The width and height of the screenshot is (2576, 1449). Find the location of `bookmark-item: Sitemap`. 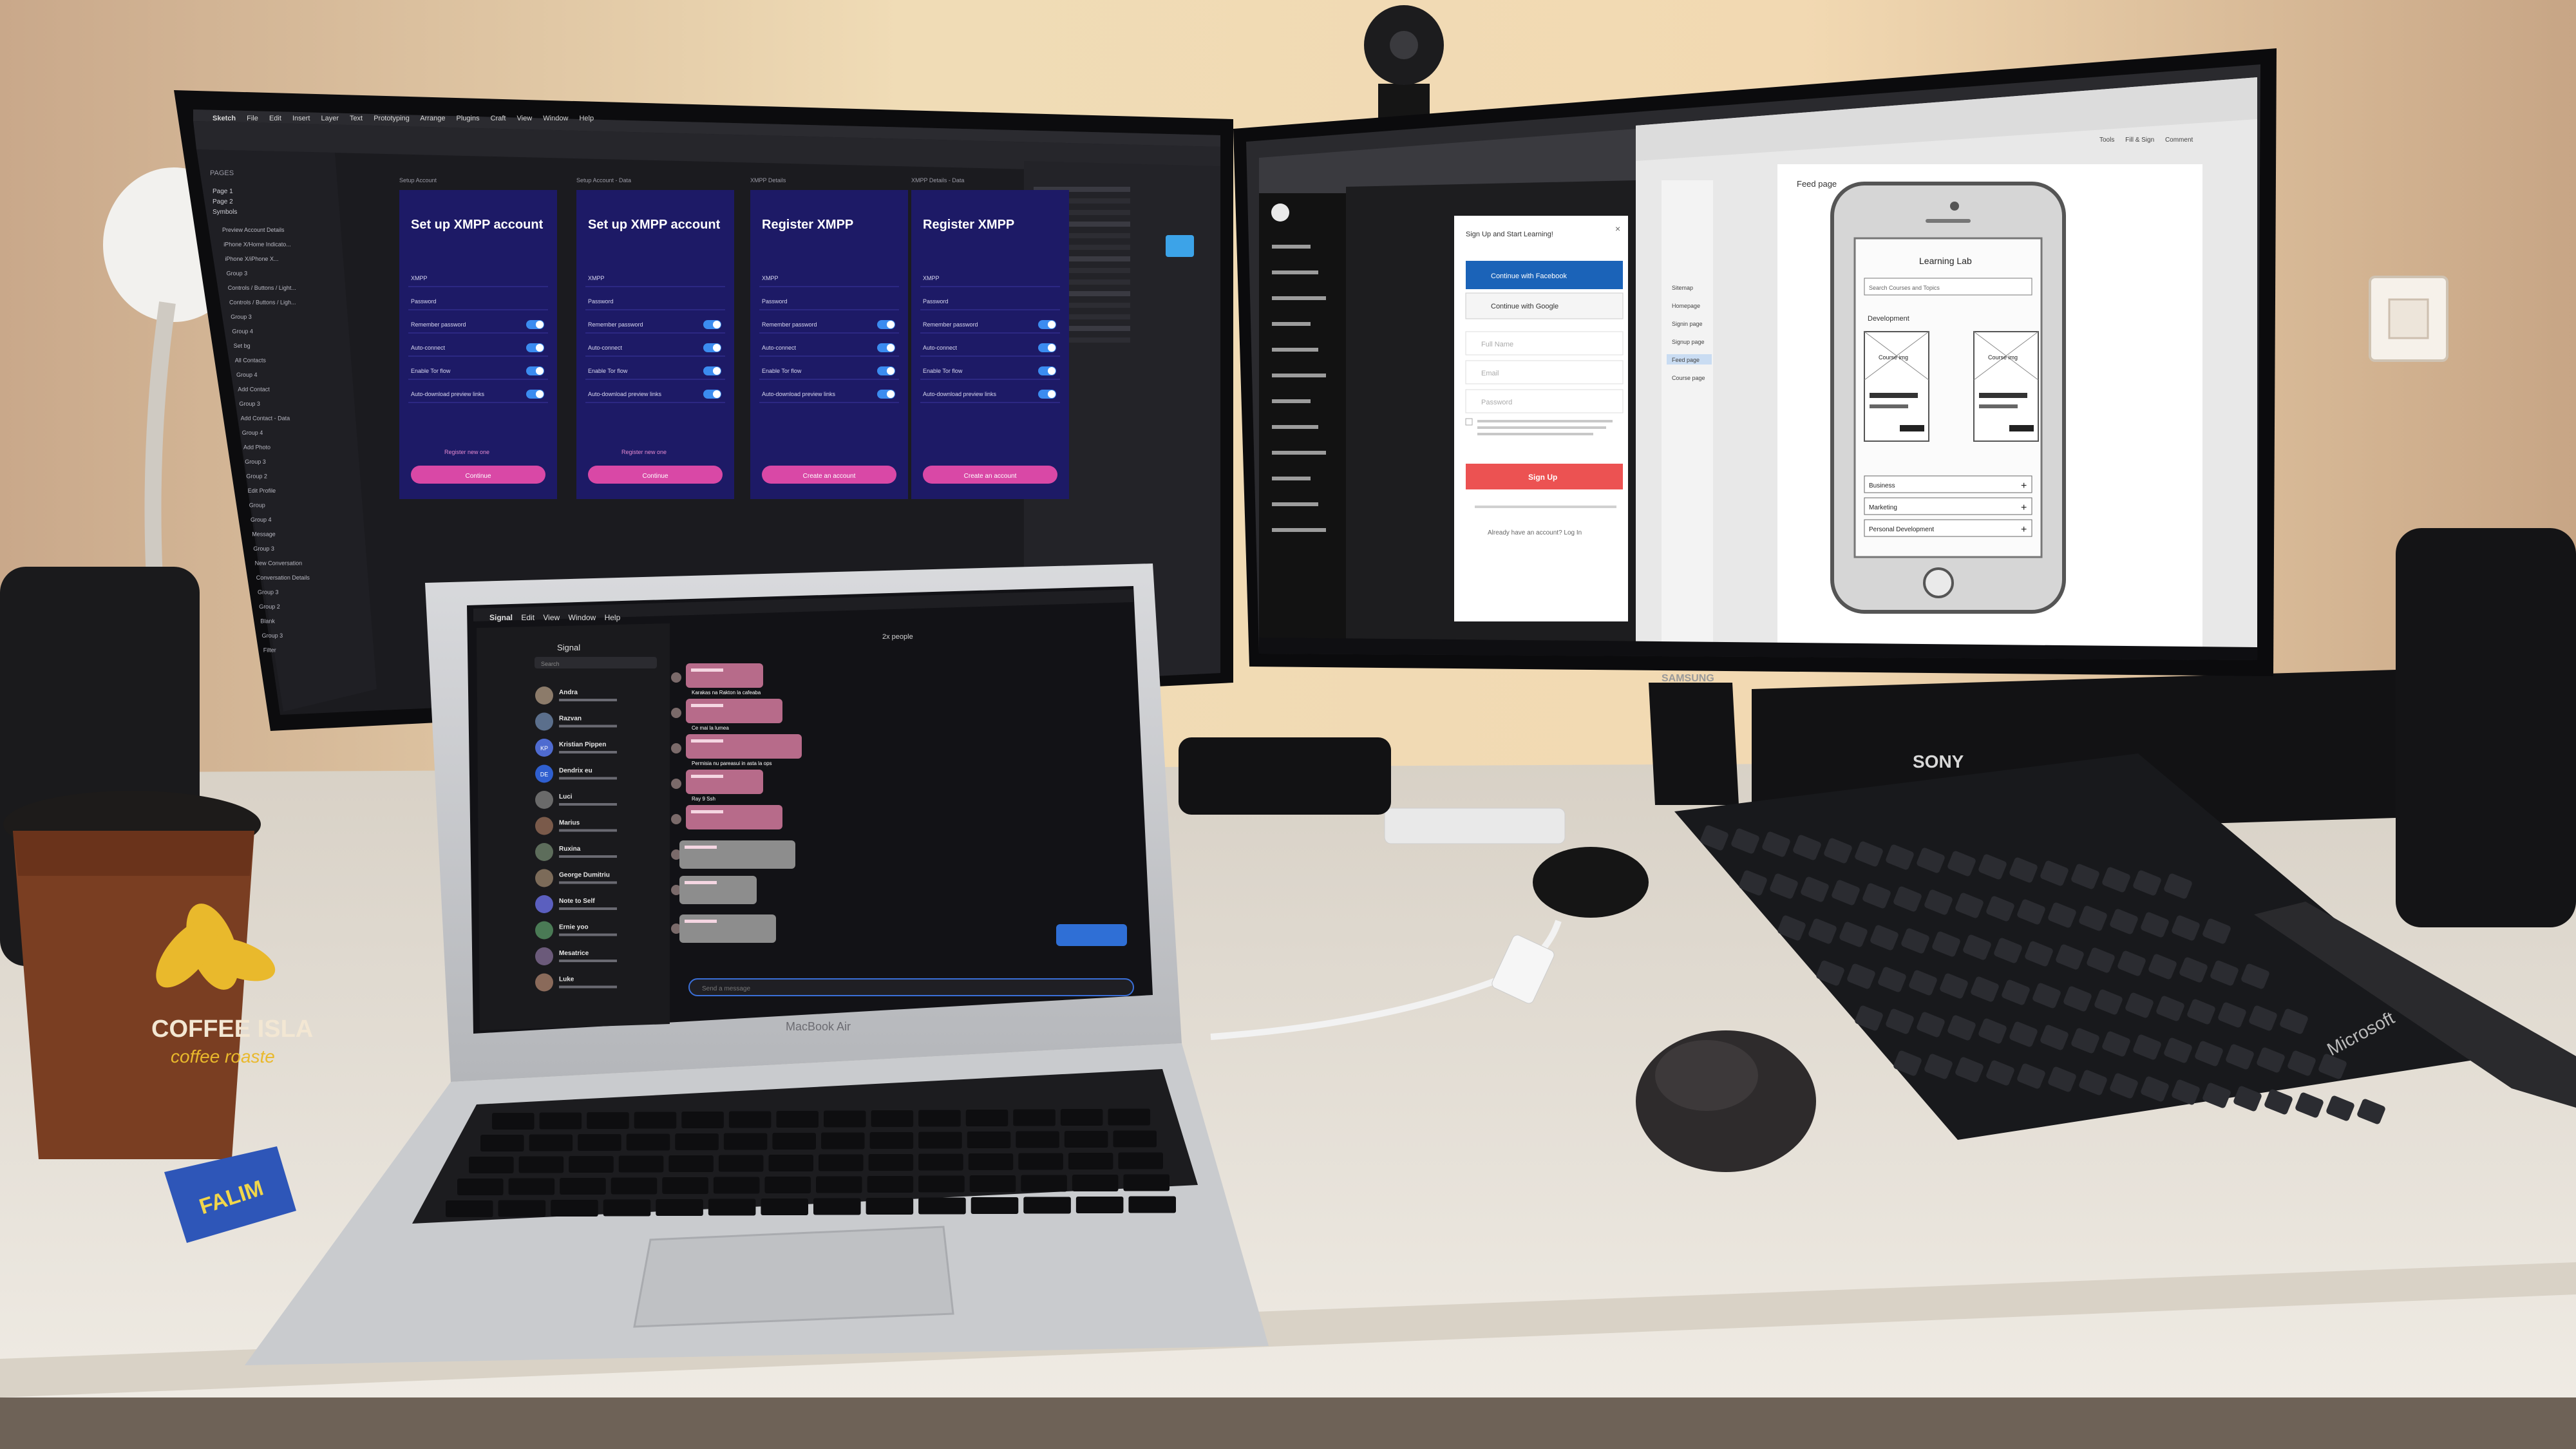

bookmark-item: Sitemap is located at coordinates (1682, 288).